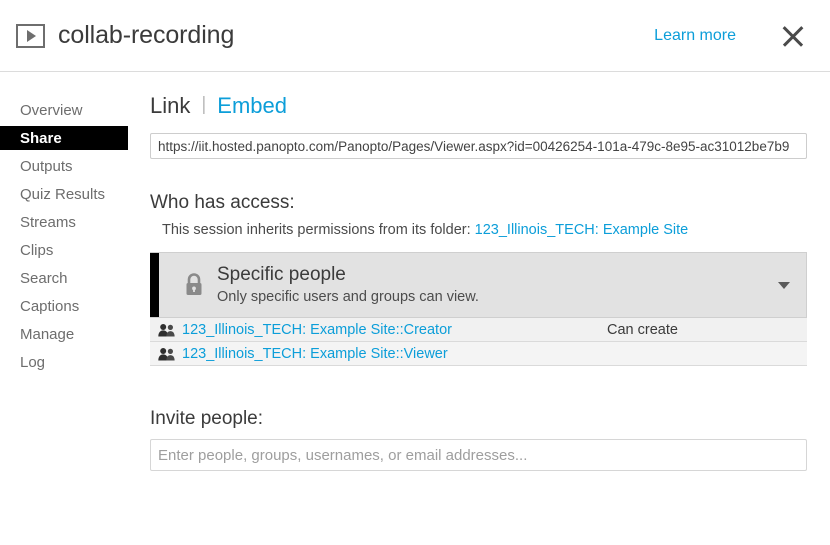 The height and width of the screenshot is (545, 830). What do you see at coordinates (695, 36) in the screenshot?
I see `learn-more-link: Learn more` at bounding box center [695, 36].